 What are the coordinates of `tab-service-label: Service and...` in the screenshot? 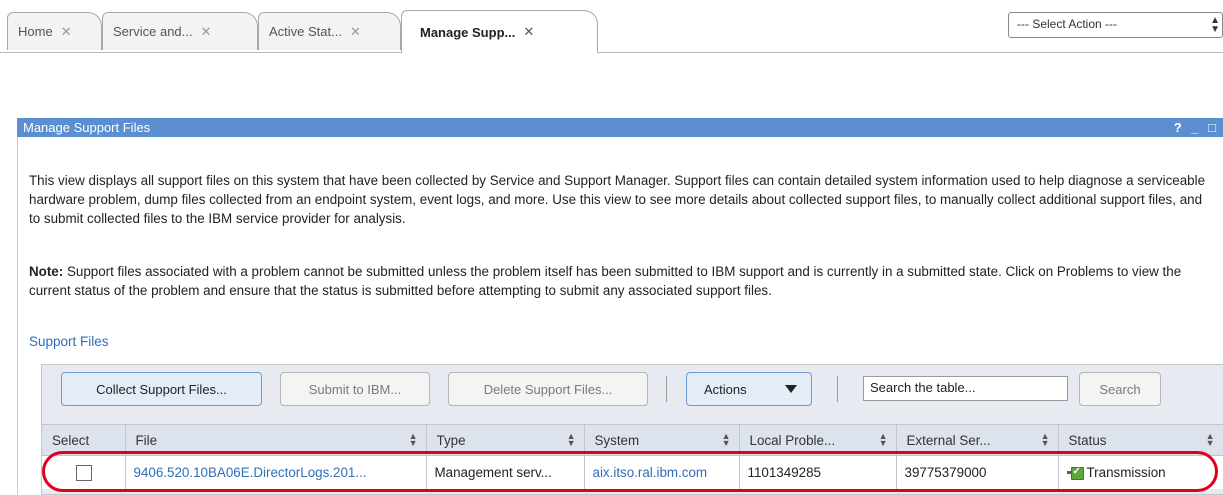 It's located at (153, 31).